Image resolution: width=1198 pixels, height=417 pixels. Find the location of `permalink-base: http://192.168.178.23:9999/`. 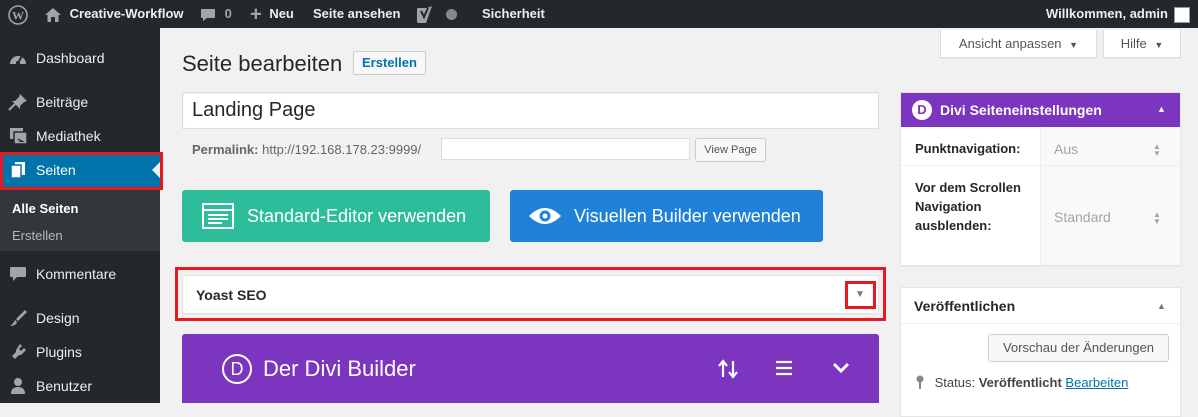

permalink-base: http://192.168.178.23:9999/ is located at coordinates (342, 149).